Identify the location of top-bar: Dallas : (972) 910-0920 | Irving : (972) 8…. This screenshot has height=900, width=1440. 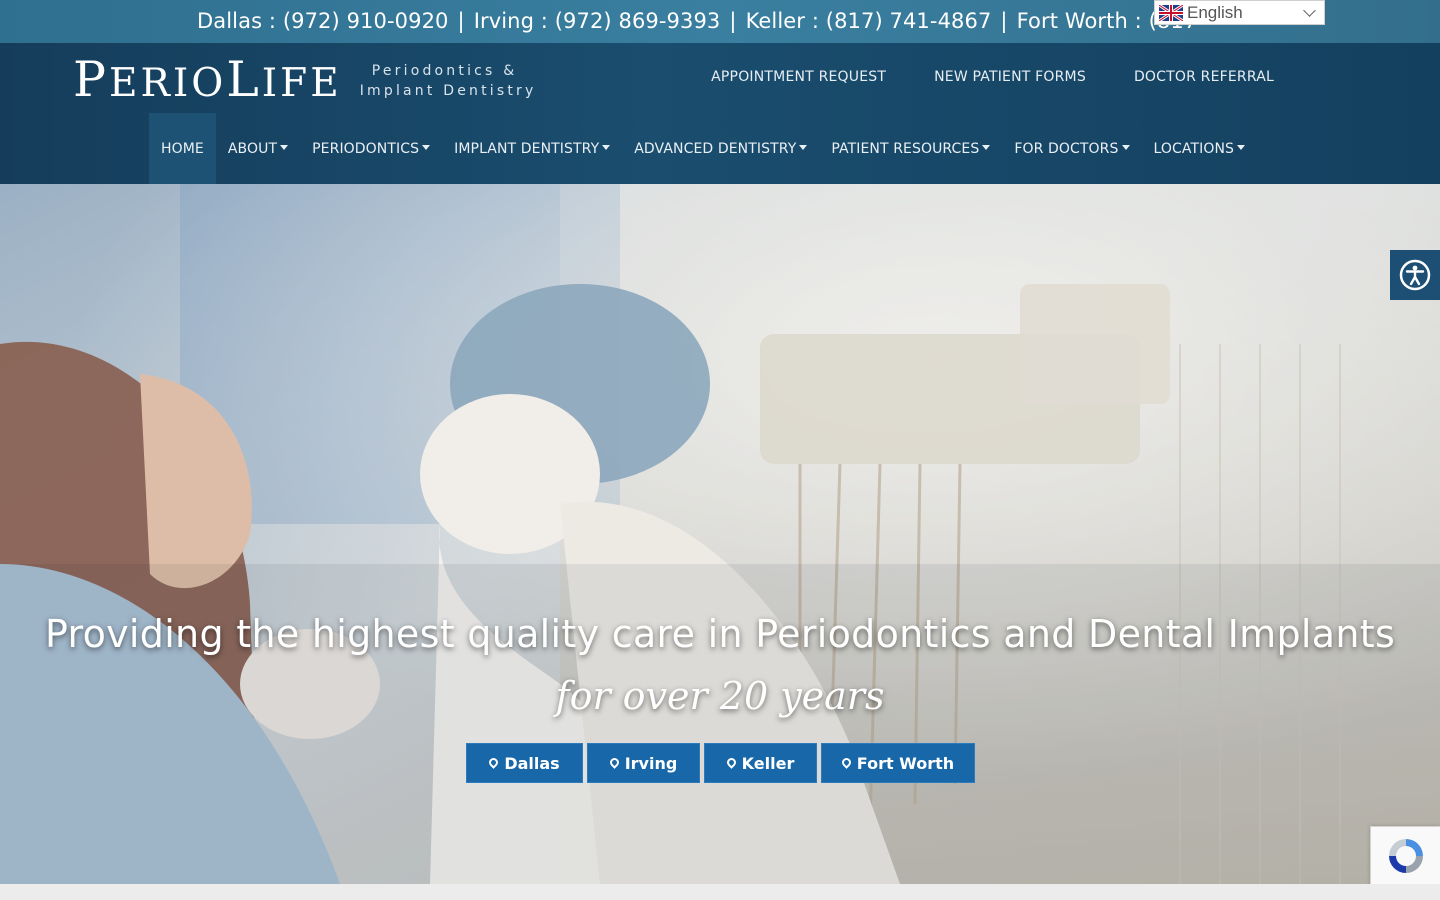
(720, 21).